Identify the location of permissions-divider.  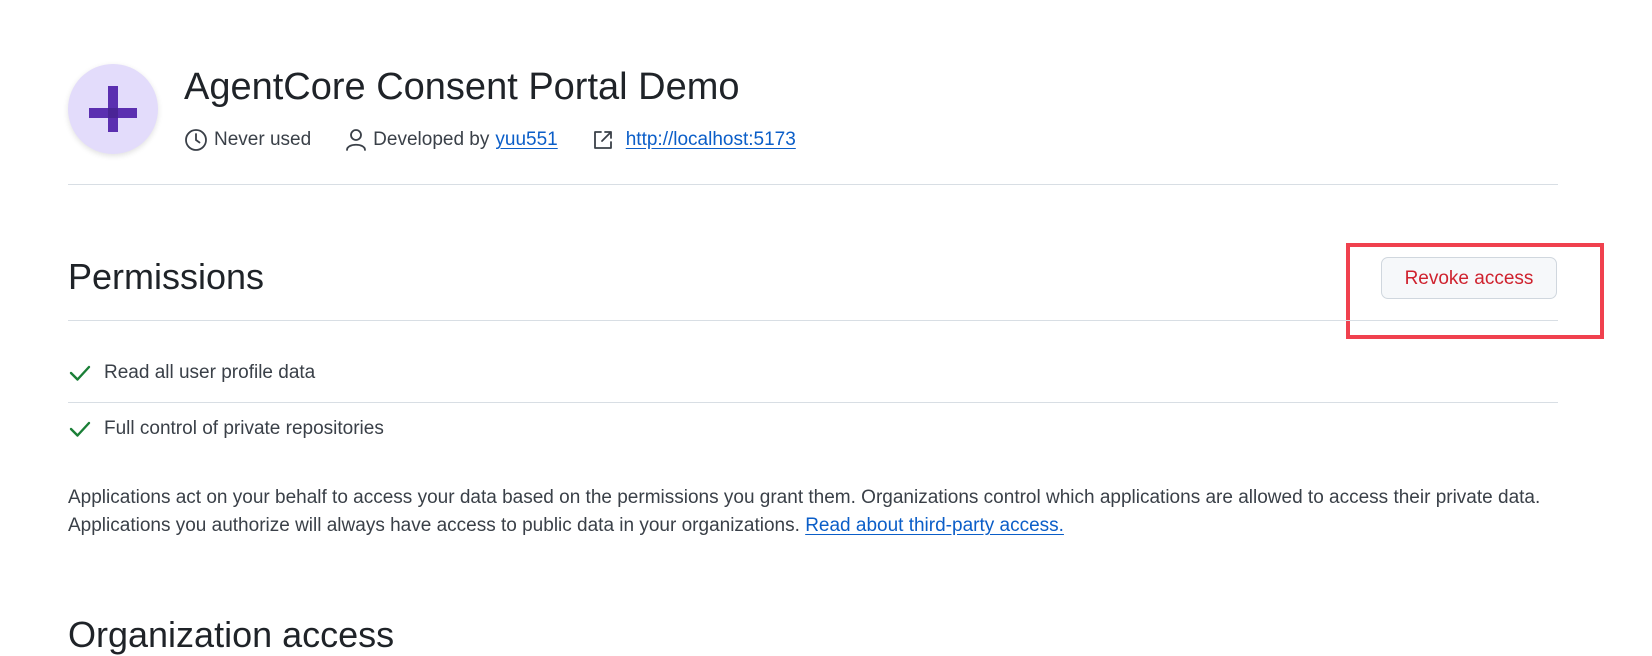
(813, 320).